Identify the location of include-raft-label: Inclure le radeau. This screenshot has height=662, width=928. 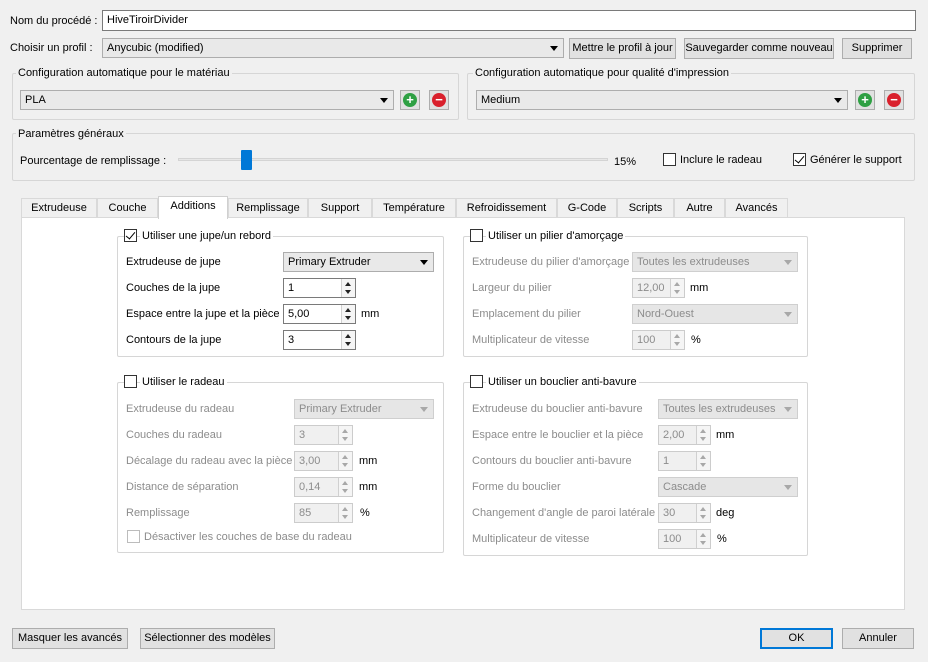
(721, 160).